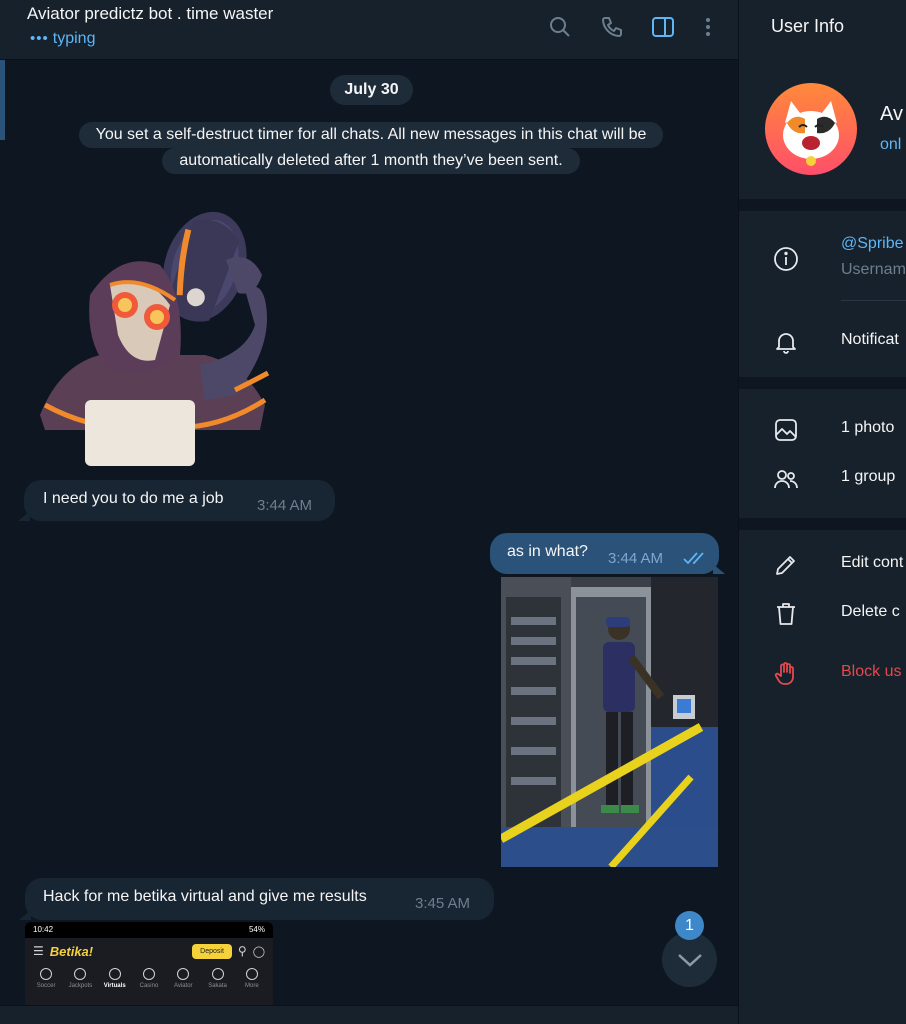  What do you see at coordinates (71, 951) in the screenshot?
I see `betika-logo: Betika!` at bounding box center [71, 951].